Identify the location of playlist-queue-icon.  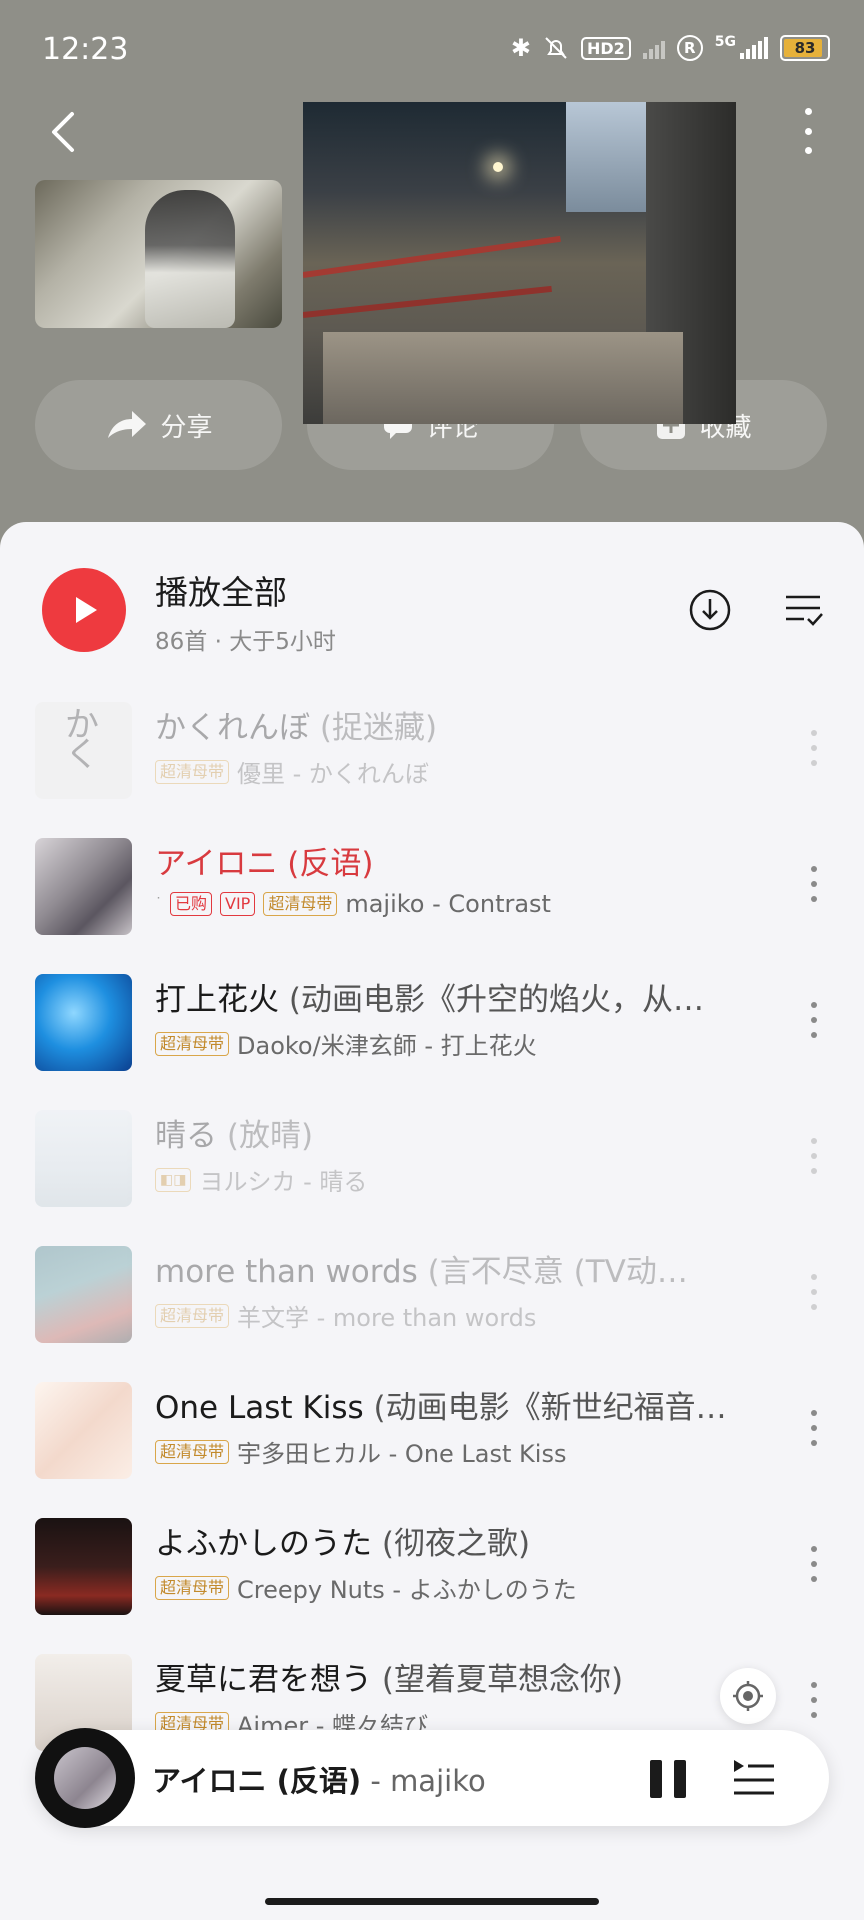
(754, 1778).